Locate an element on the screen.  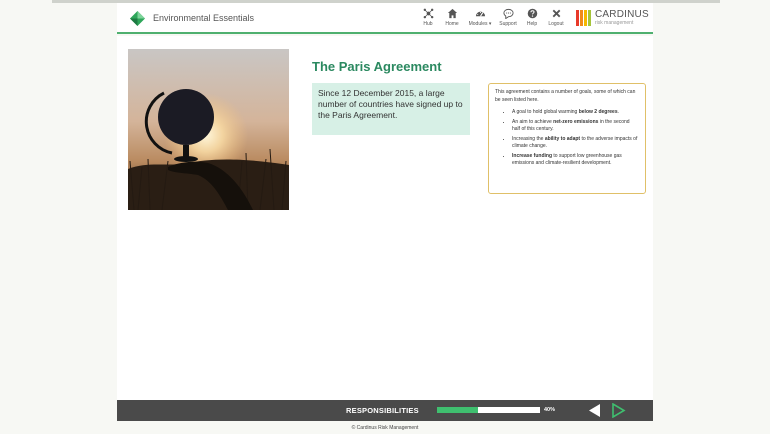
page-title: The Paris Agreement is located at coordinates (377, 66).